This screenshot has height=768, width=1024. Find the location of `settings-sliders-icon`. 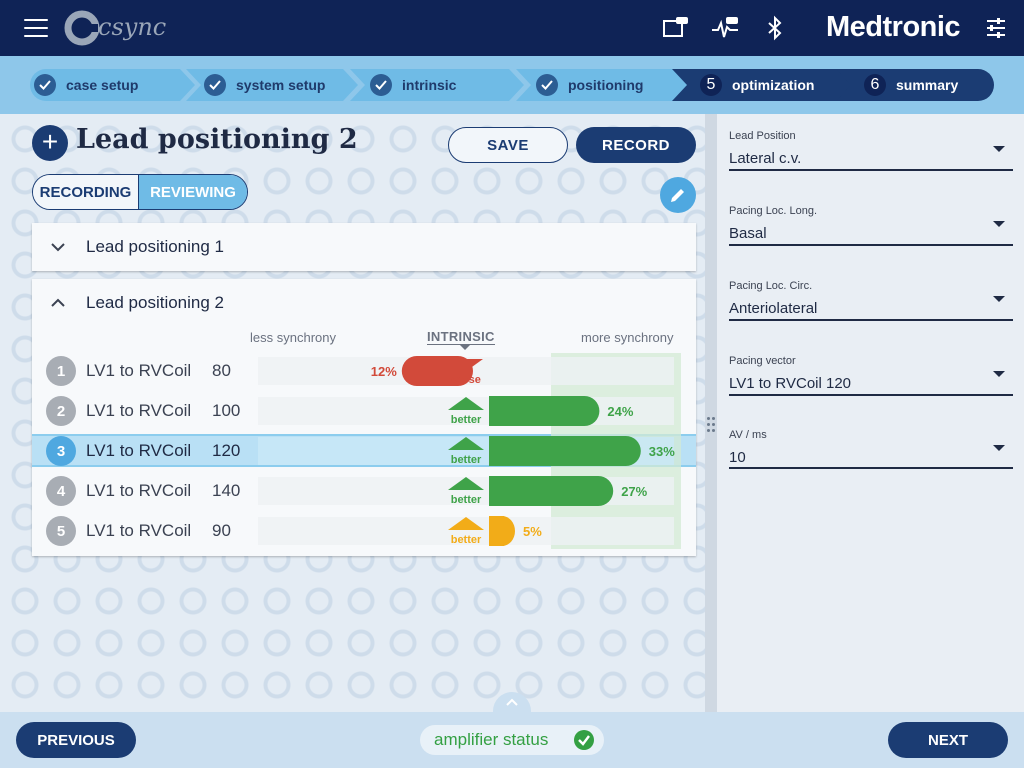

settings-sliders-icon is located at coordinates (996, 28).